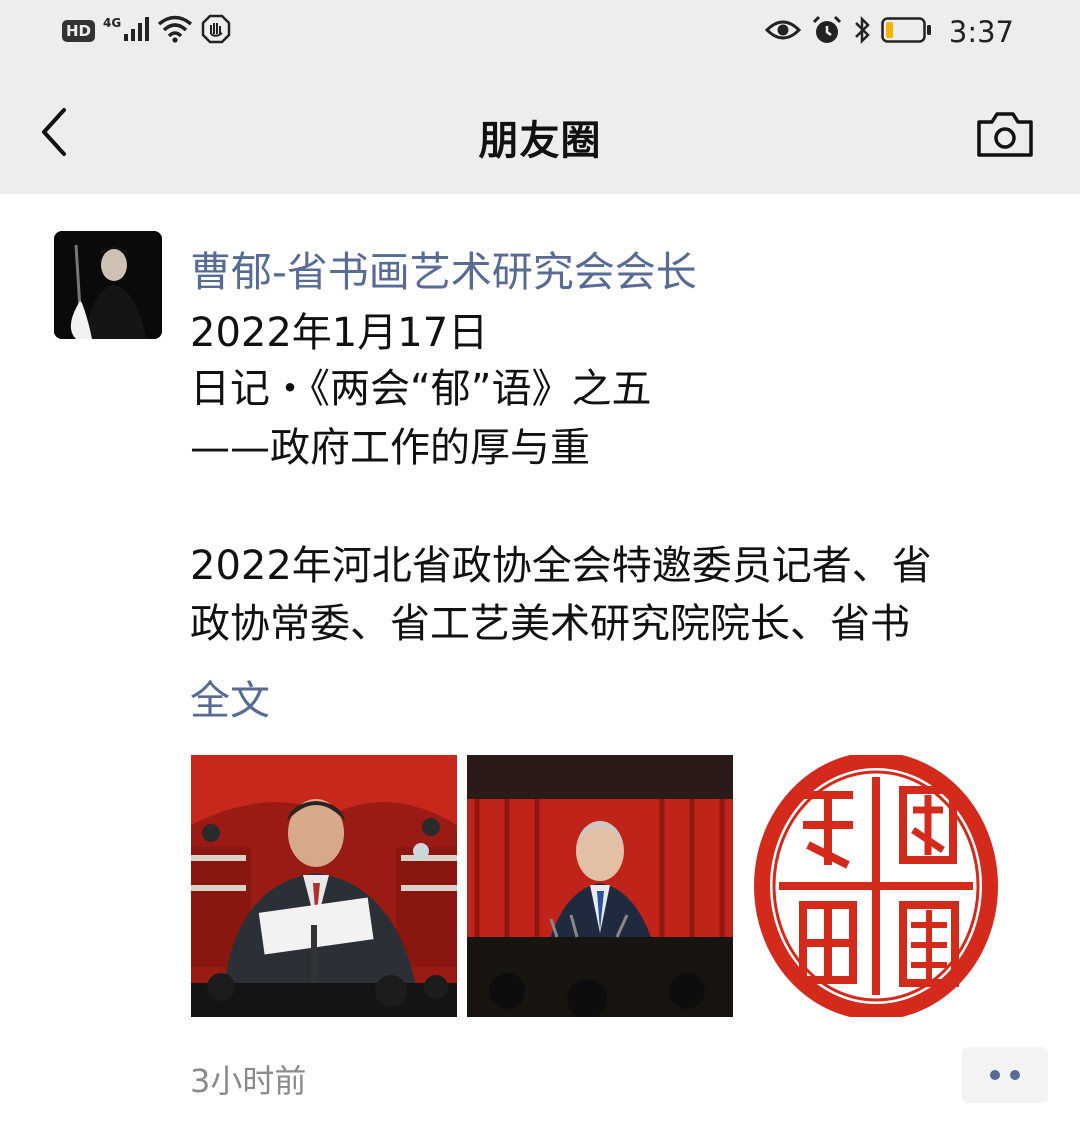 This screenshot has height=1128, width=1080. What do you see at coordinates (136, 31) in the screenshot?
I see `signal-icon` at bounding box center [136, 31].